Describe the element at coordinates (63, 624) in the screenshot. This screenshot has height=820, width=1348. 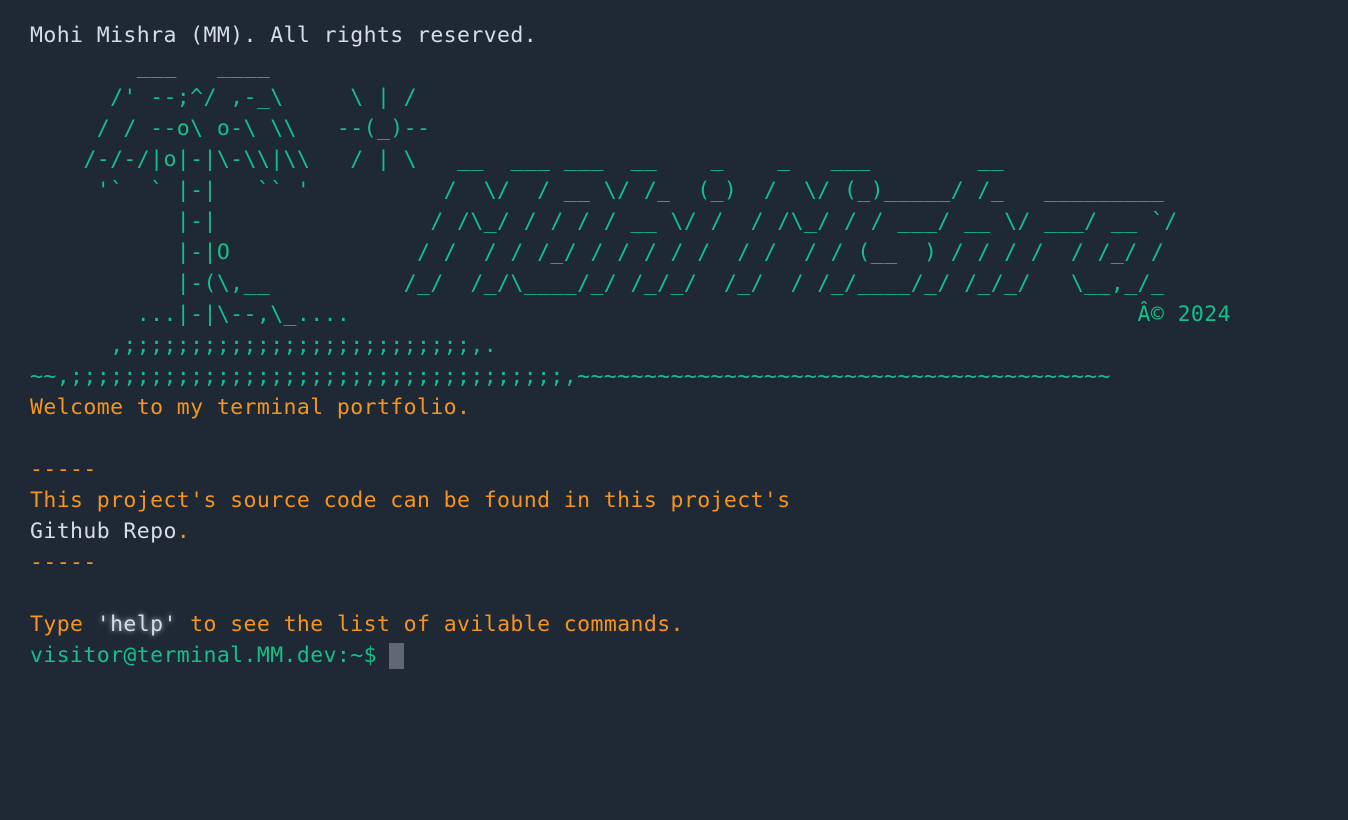
I see `help-hint-before: Type` at that location.